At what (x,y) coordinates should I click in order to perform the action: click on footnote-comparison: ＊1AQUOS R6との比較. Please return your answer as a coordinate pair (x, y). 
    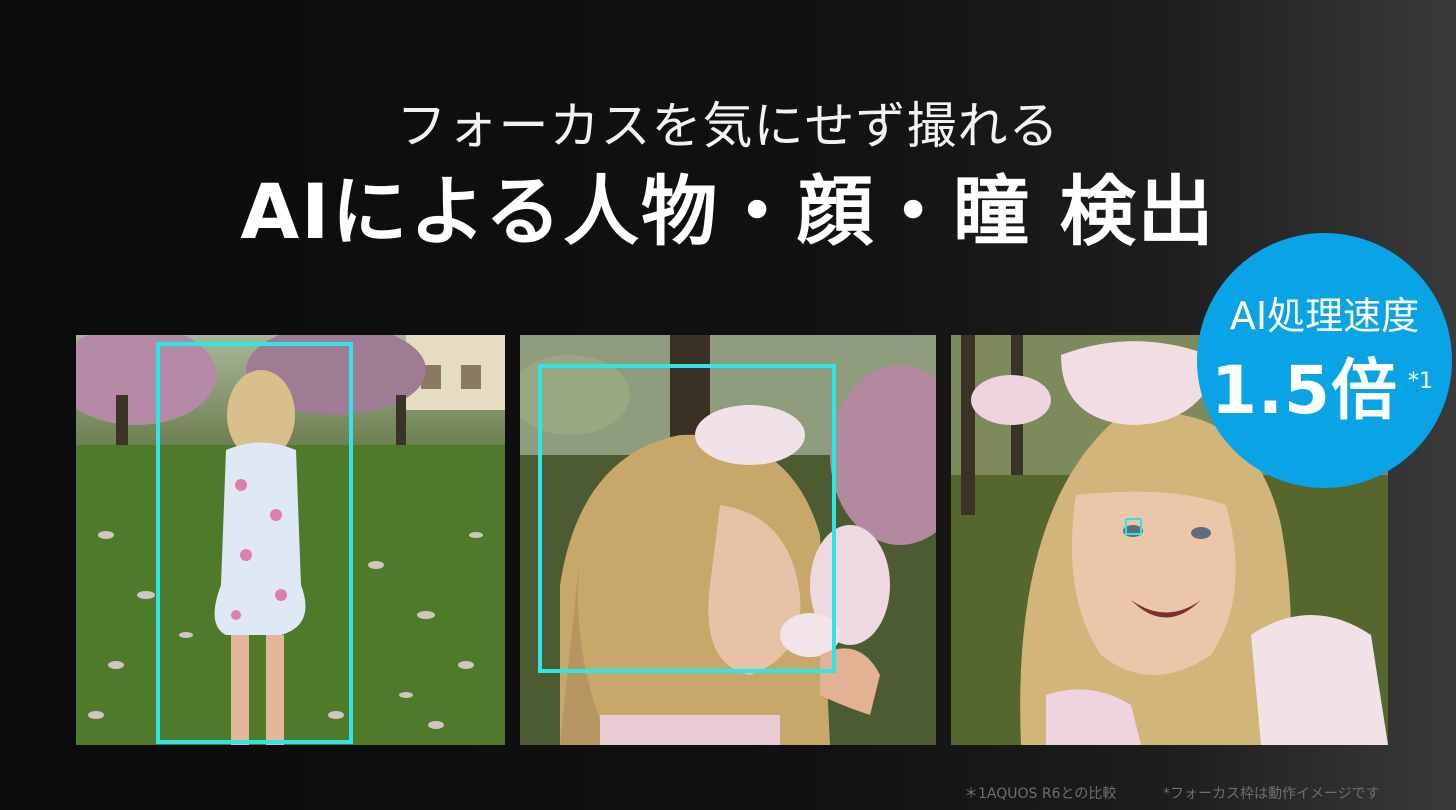
    Looking at the image, I should click on (1040, 794).